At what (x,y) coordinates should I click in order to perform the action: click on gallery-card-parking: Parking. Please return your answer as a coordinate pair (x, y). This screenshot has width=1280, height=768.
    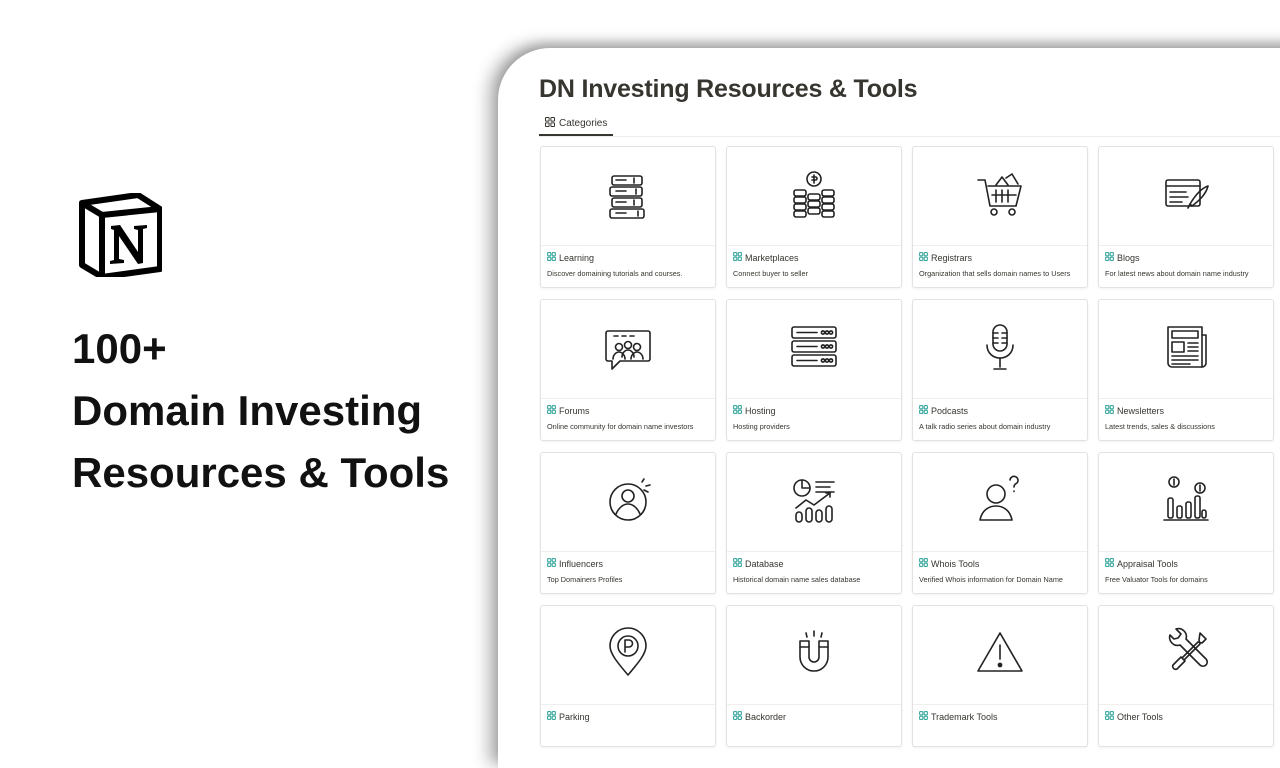
    Looking at the image, I should click on (628, 676).